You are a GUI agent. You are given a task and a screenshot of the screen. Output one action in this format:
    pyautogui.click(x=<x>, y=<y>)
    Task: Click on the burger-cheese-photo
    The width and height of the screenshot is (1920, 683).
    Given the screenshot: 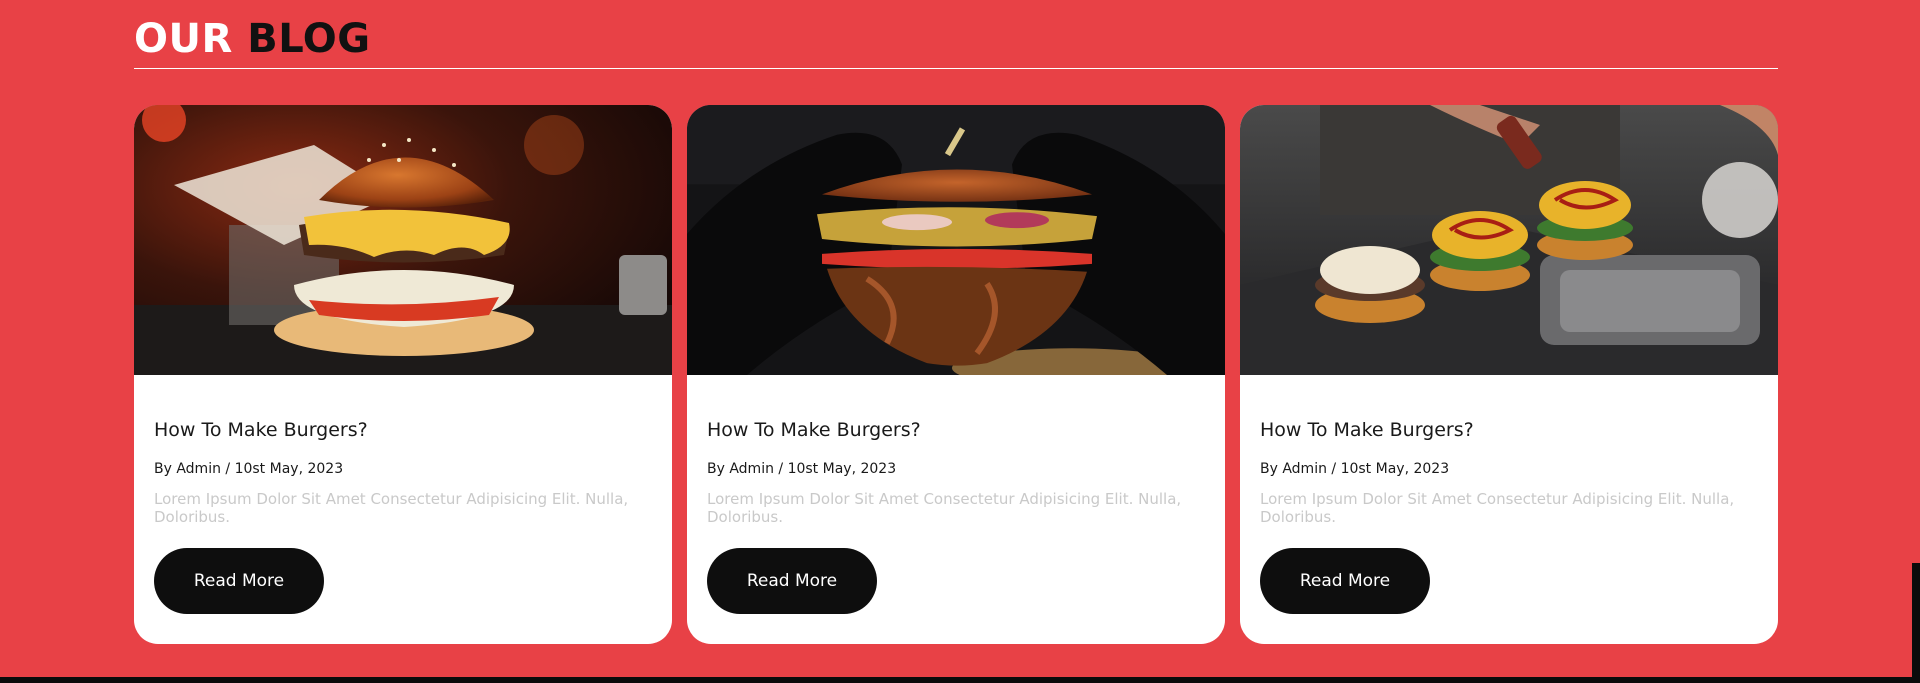 What is the action you would take?
    pyautogui.click(x=403, y=240)
    